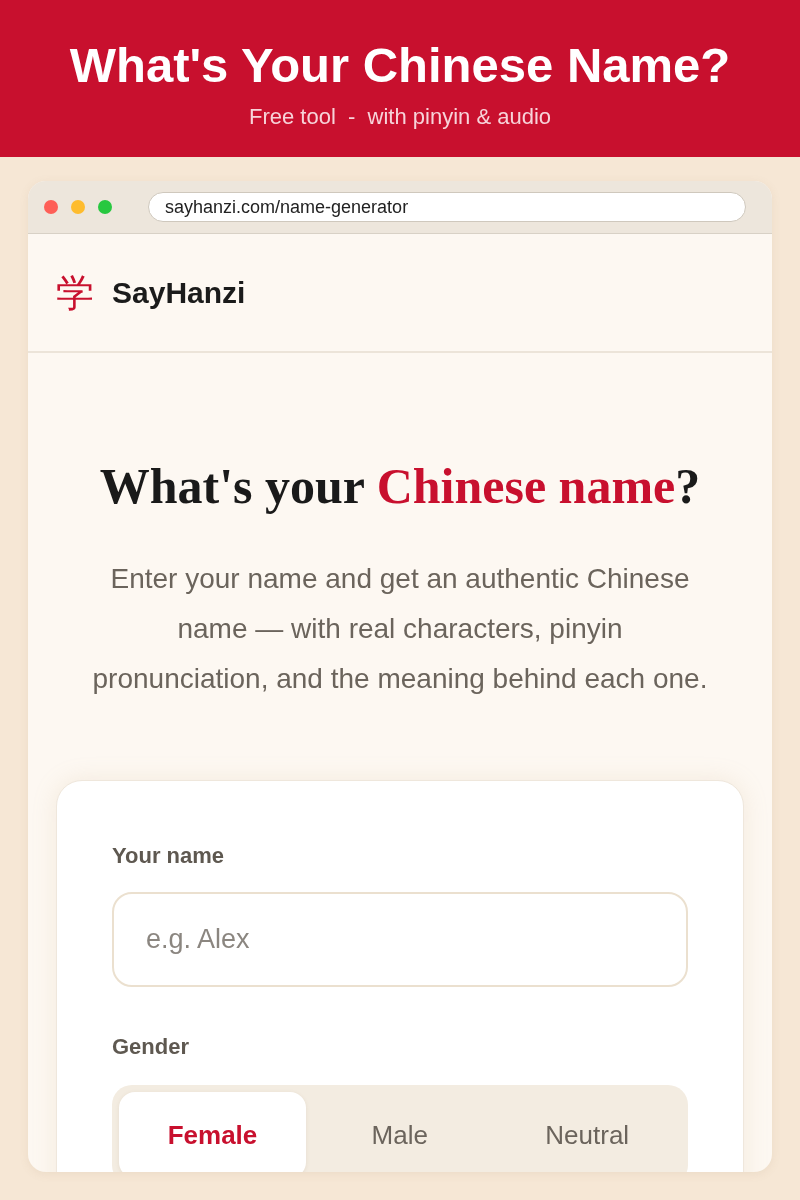 The image size is (800, 1200). Describe the element at coordinates (179, 292) in the screenshot. I see `brand-name: SayHanzi` at that location.